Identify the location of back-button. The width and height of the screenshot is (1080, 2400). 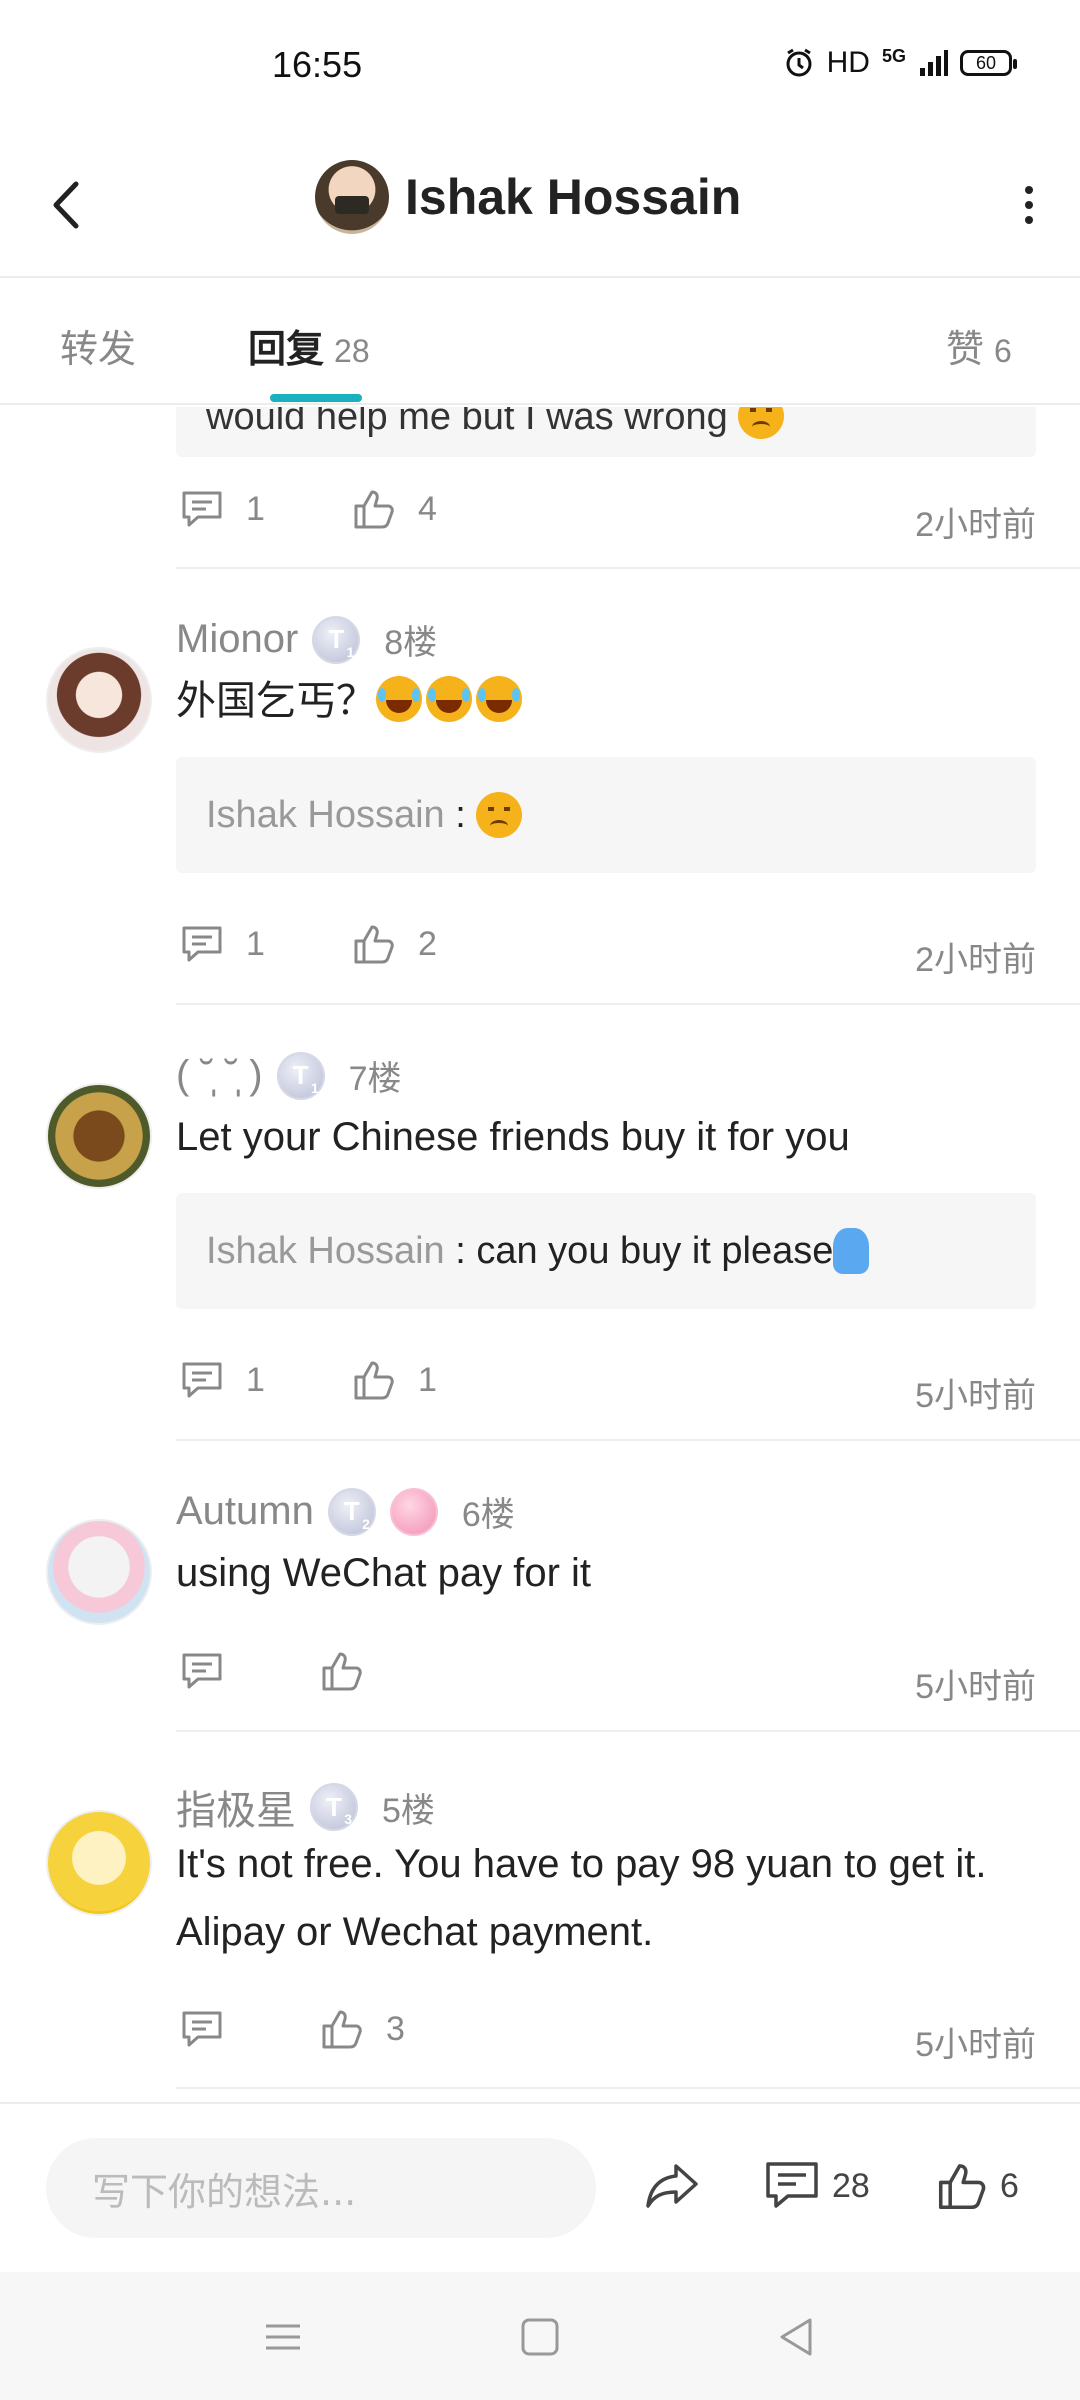
(70, 205).